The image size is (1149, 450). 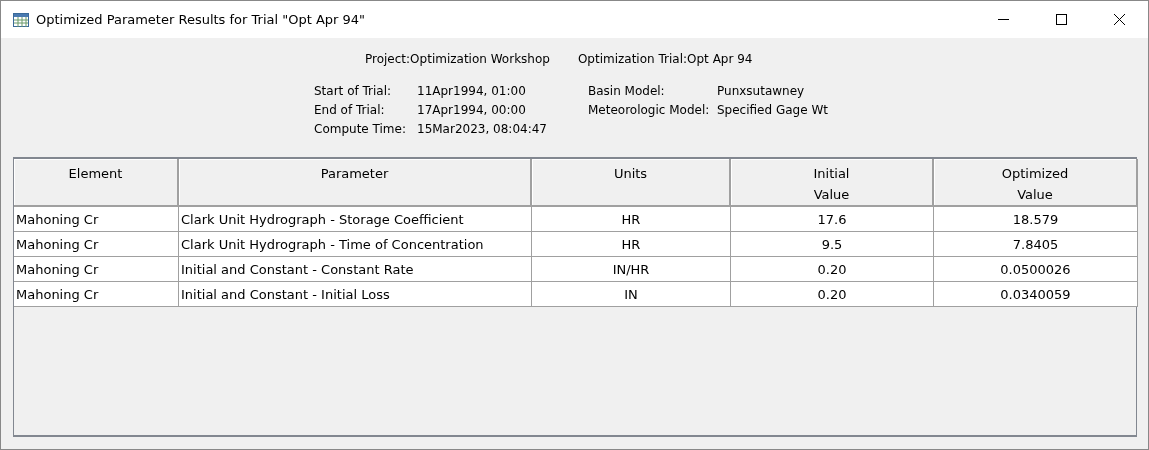 I want to click on table-cell: 7.8405, so click(x=1036, y=244).